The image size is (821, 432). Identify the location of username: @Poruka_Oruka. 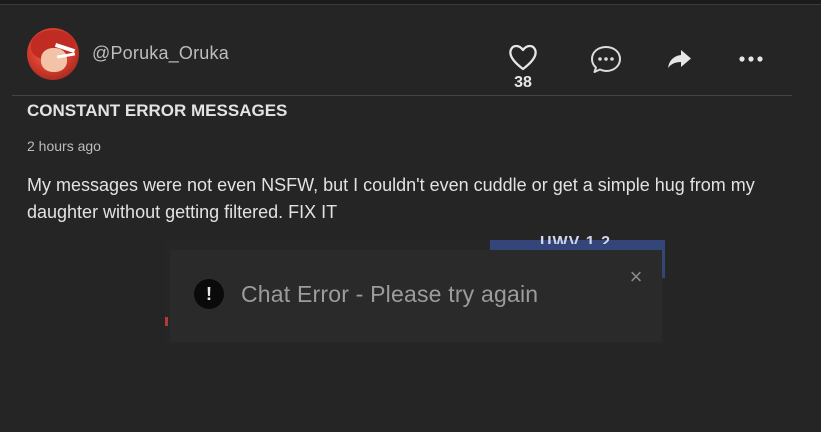
(160, 53).